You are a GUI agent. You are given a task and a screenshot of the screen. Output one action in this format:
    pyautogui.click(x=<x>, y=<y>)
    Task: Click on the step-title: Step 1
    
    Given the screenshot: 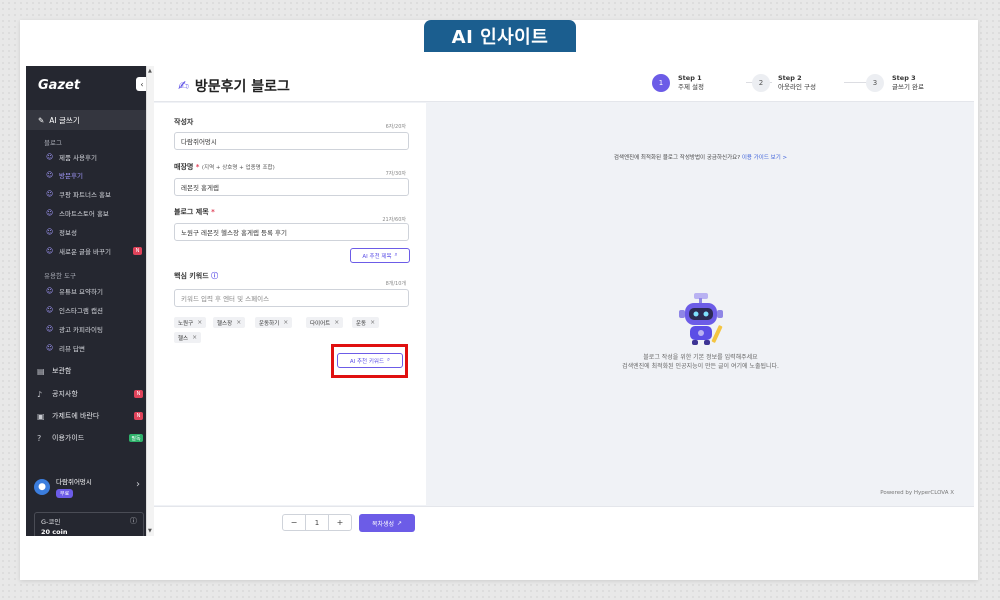 What is the action you would take?
    pyautogui.click(x=690, y=78)
    